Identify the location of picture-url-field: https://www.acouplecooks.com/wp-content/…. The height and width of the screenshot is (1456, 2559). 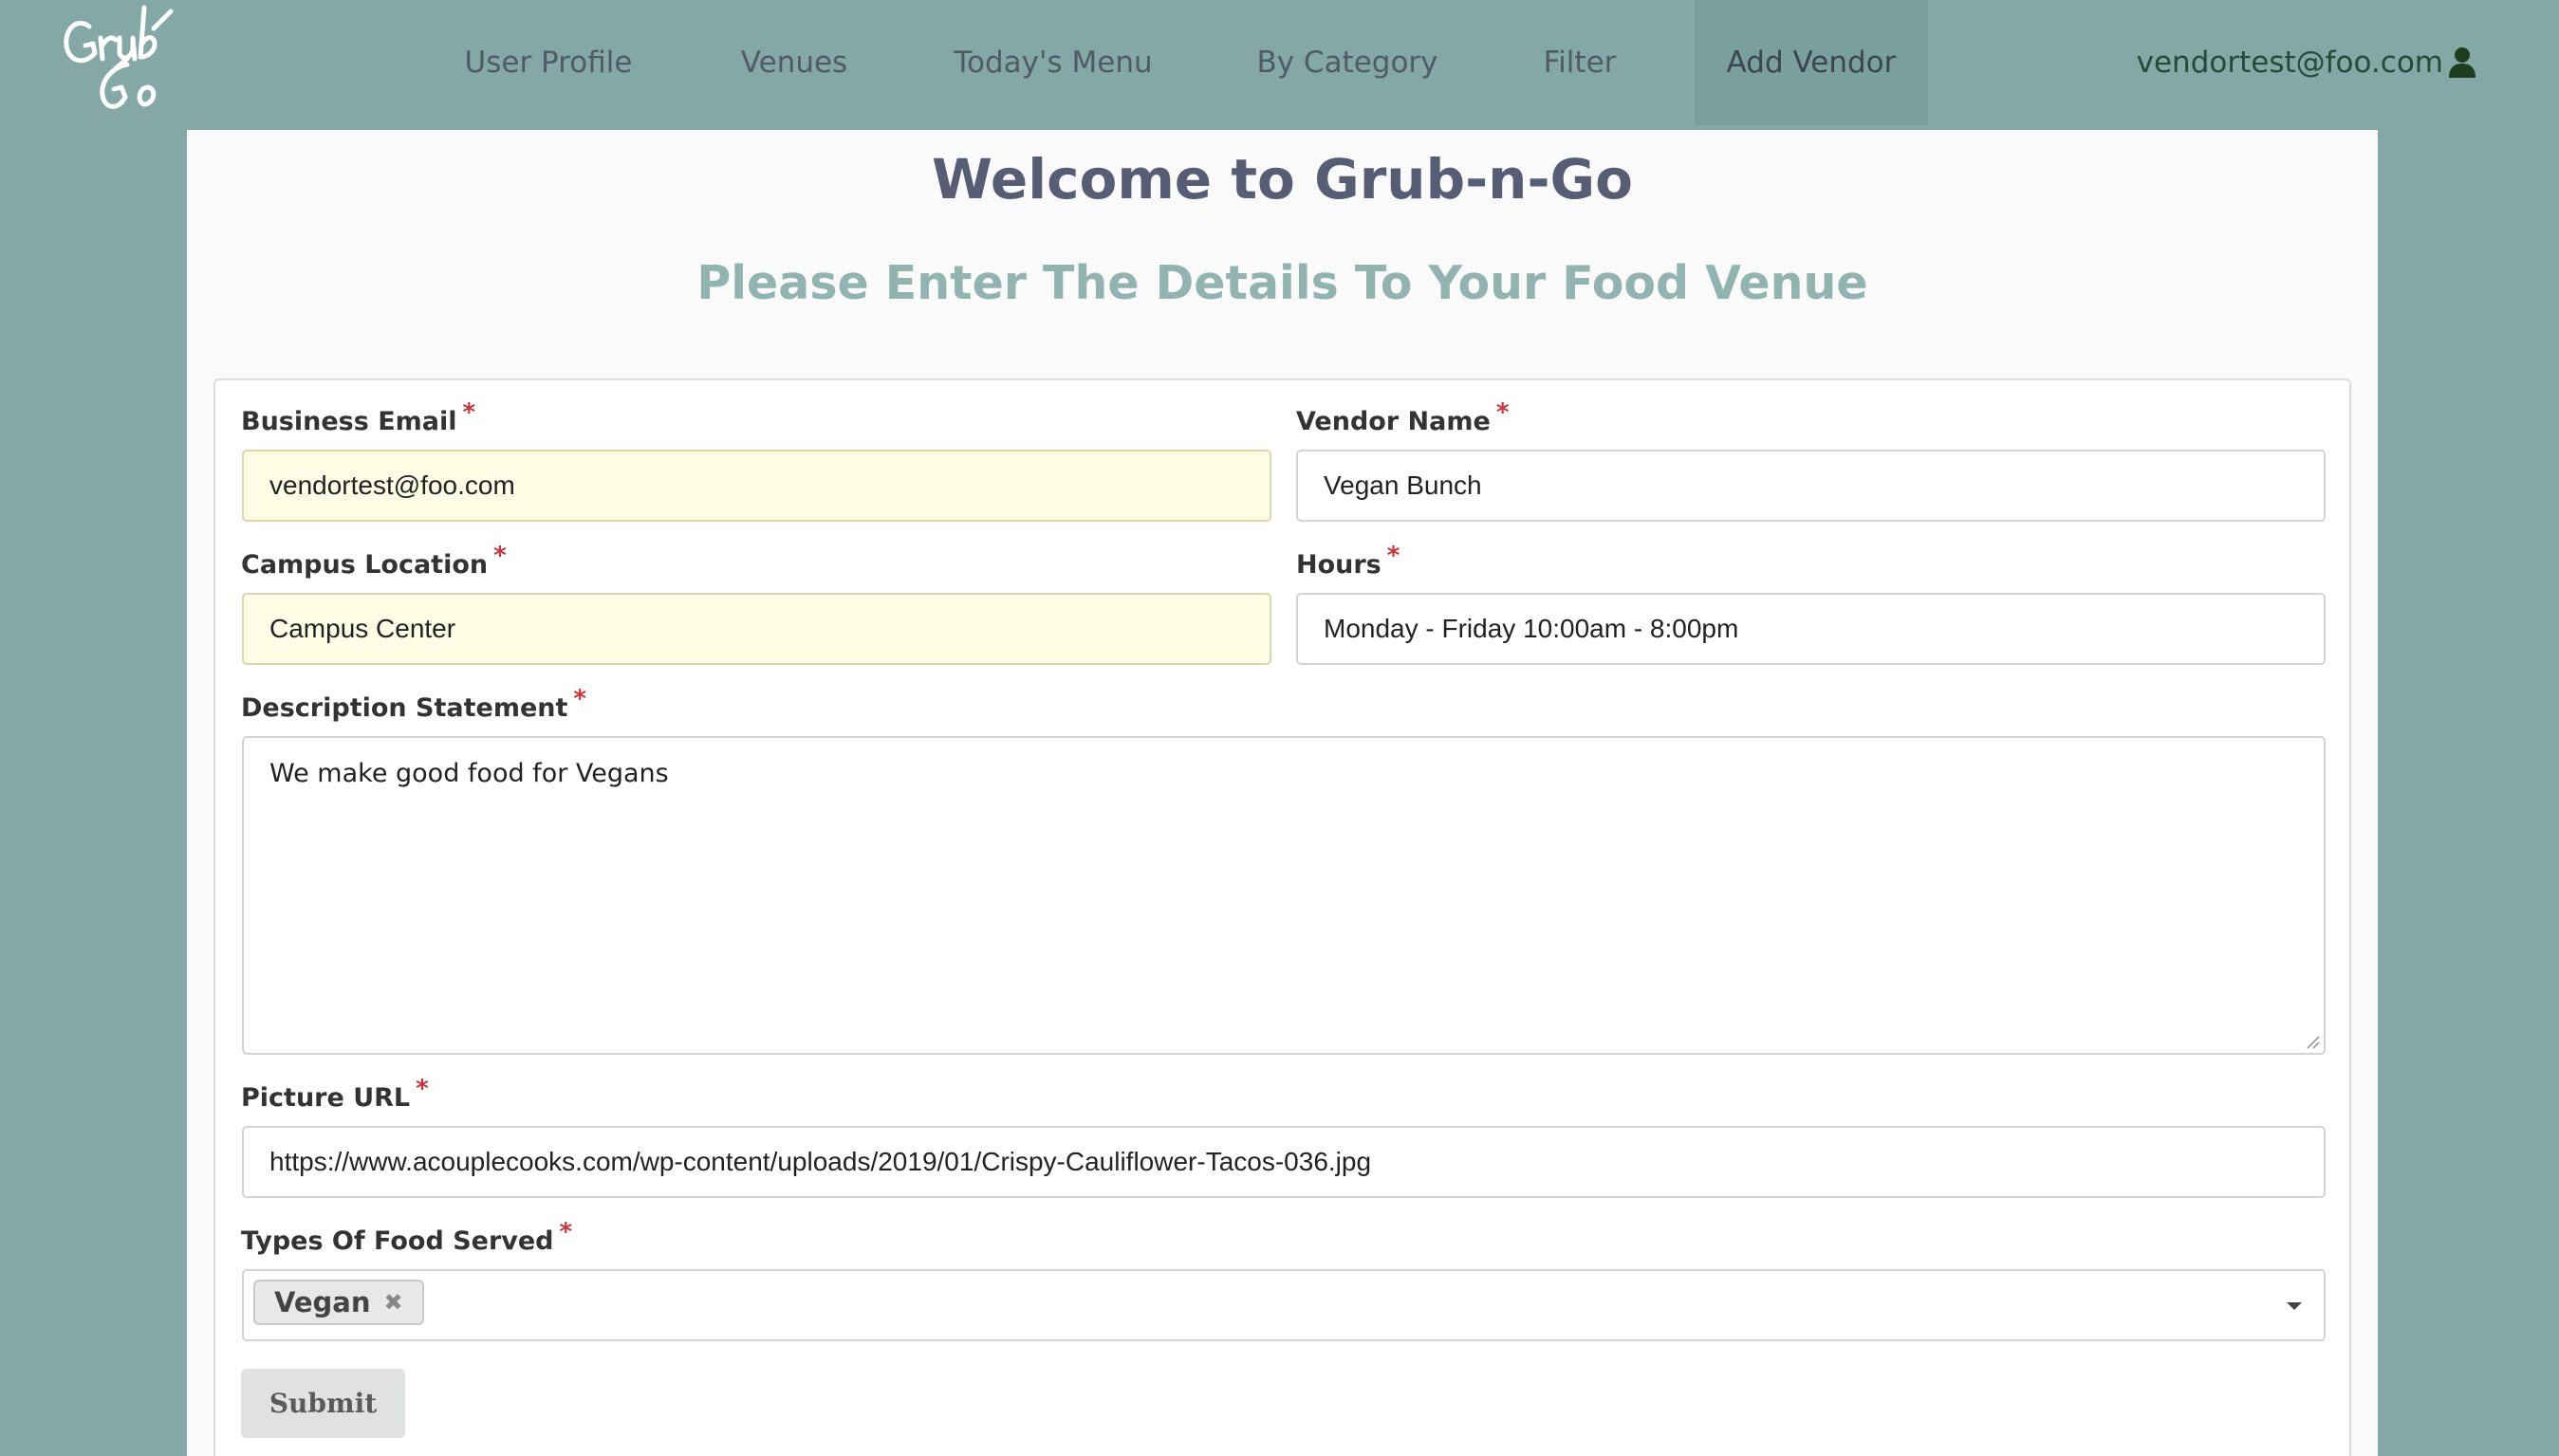
(1284, 1162).